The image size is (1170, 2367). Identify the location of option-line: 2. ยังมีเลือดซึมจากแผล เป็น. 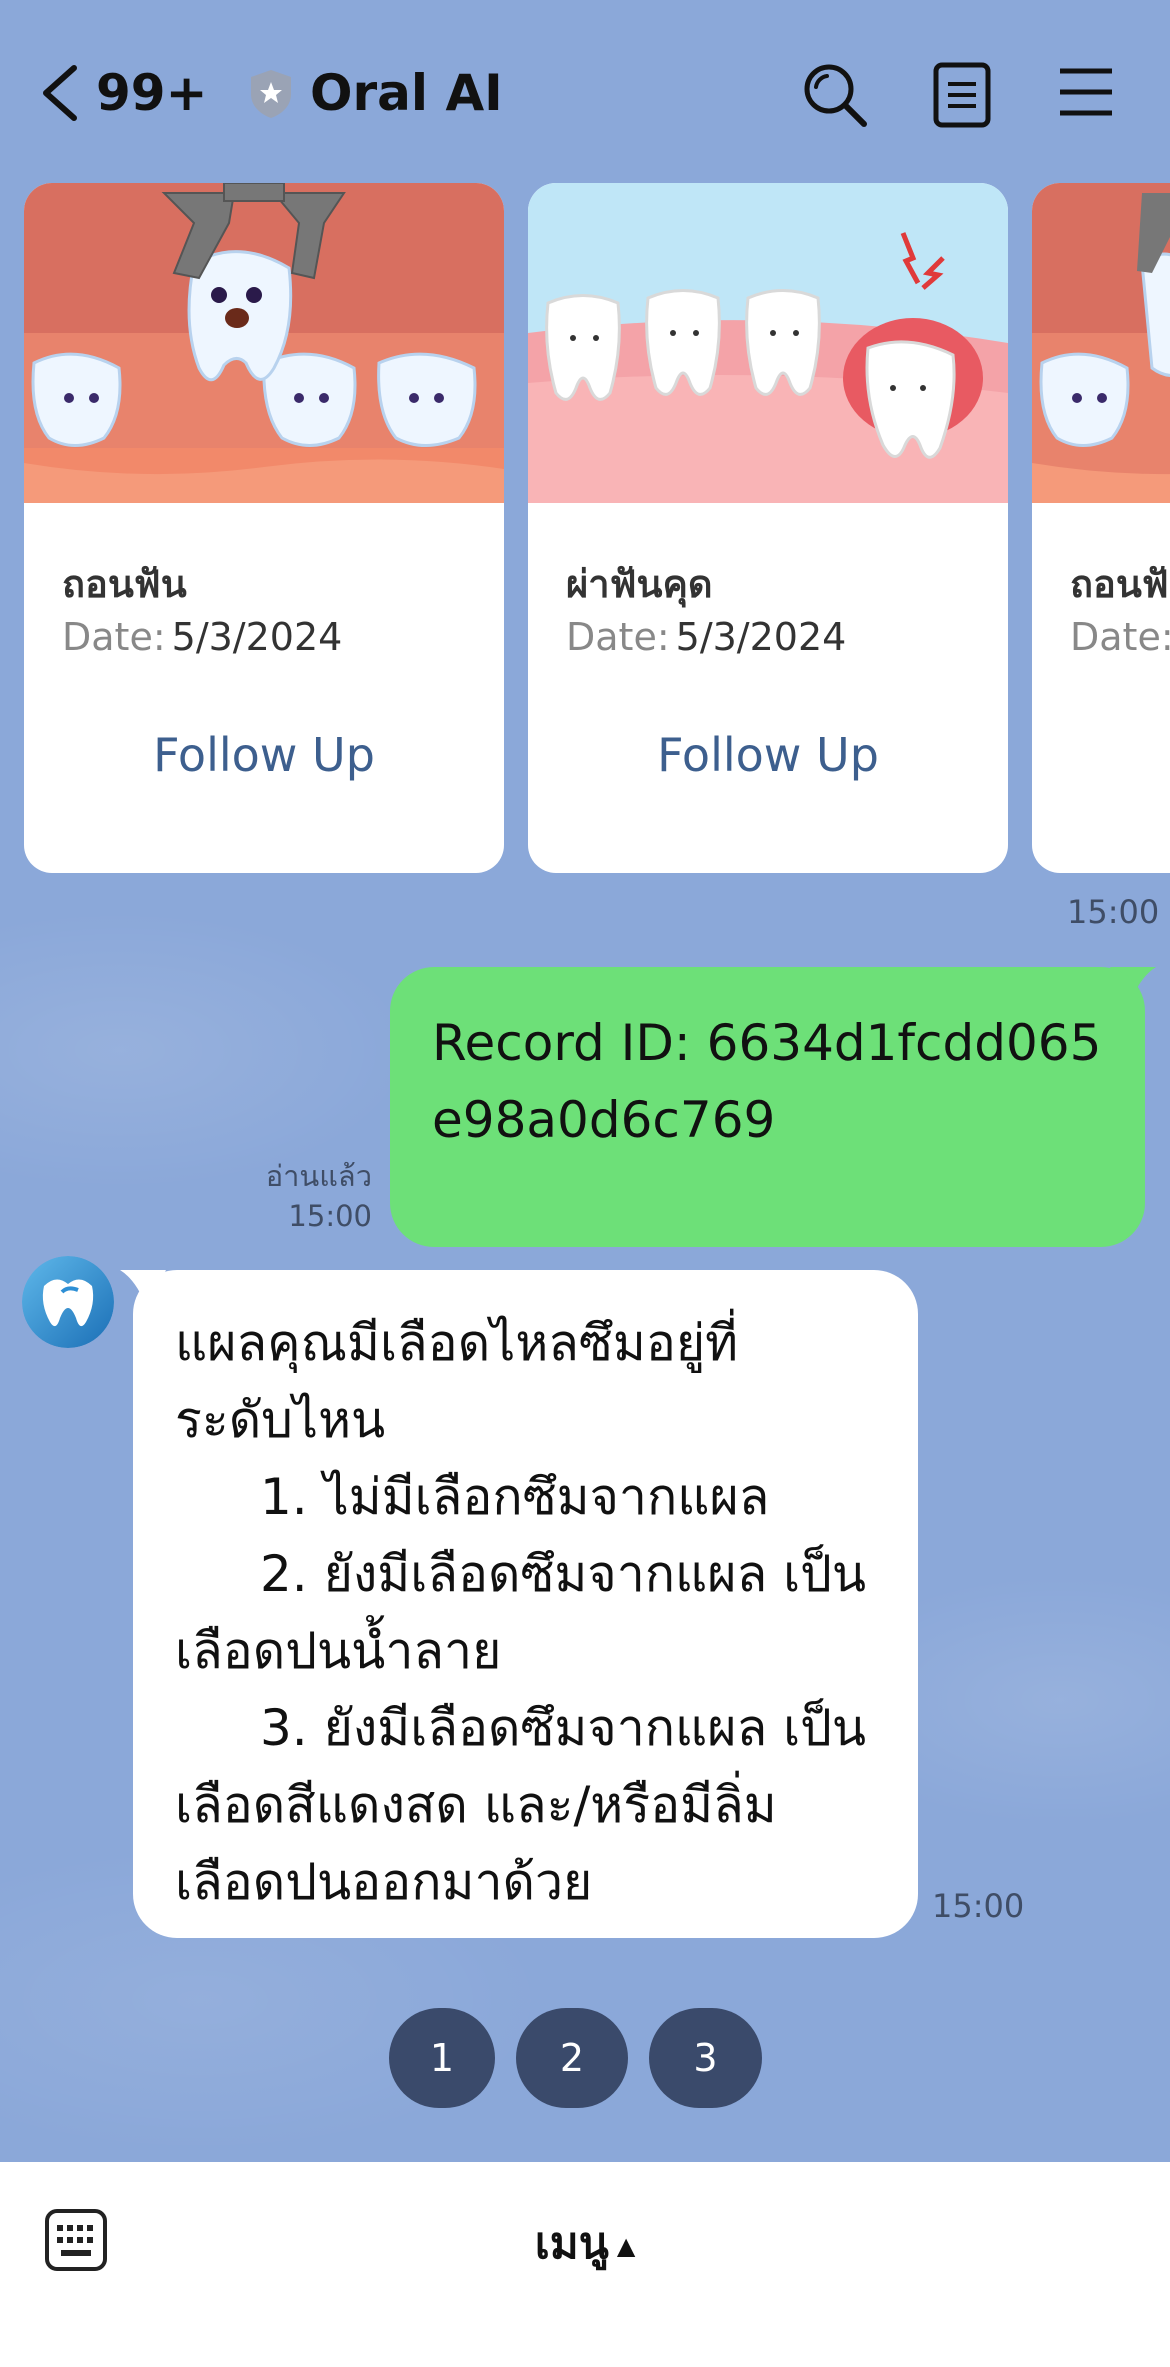
(563, 1574).